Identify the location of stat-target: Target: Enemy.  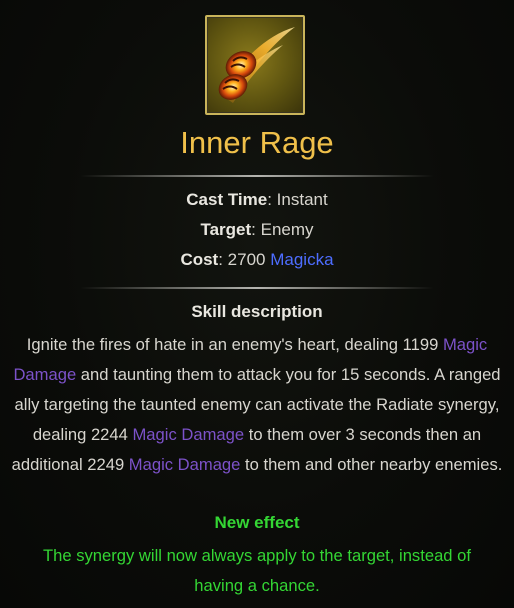
(257, 229).